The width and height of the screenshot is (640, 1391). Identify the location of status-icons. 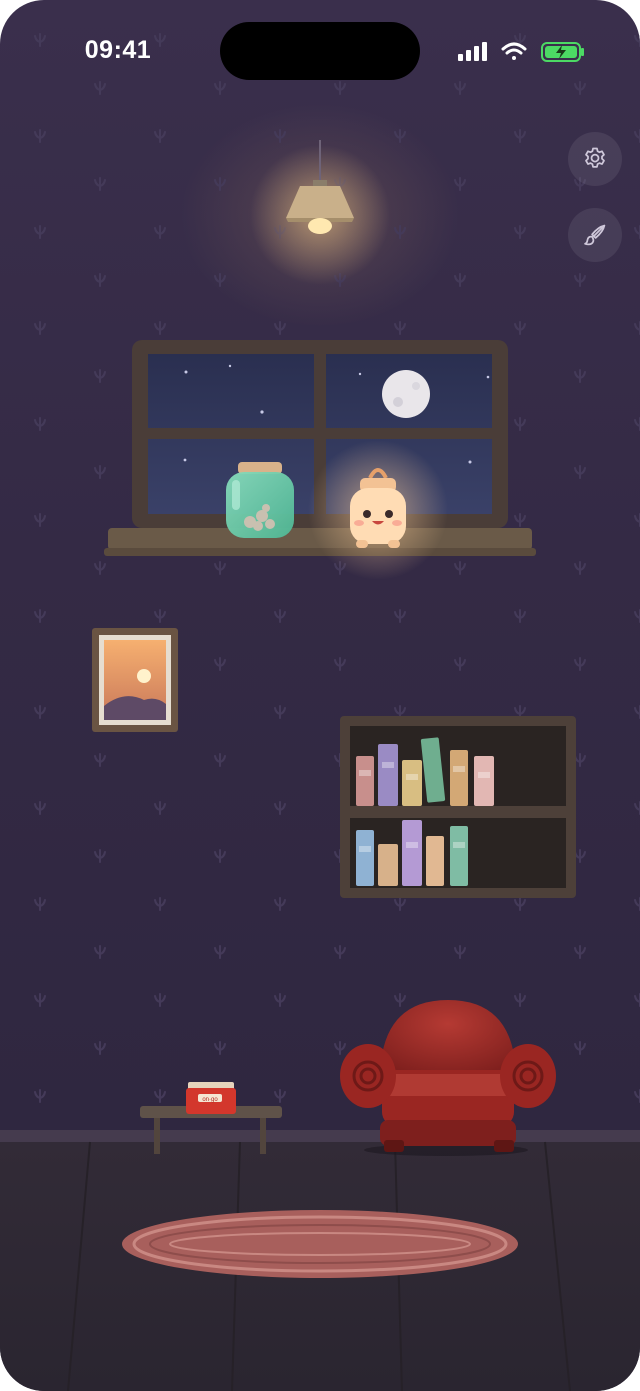
(521, 52).